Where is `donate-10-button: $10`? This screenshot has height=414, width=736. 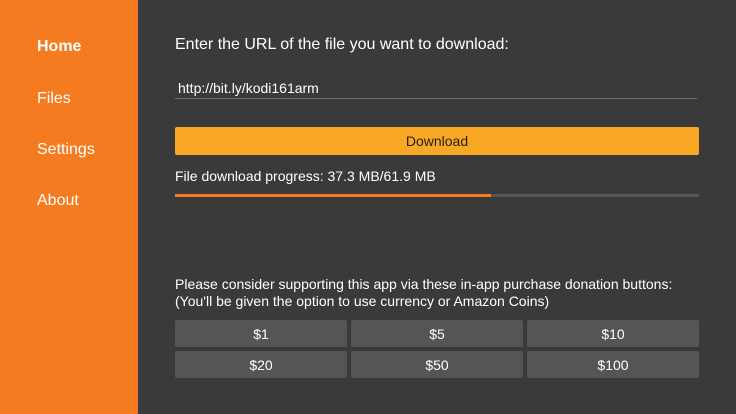
donate-10-button: $10 is located at coordinates (613, 333).